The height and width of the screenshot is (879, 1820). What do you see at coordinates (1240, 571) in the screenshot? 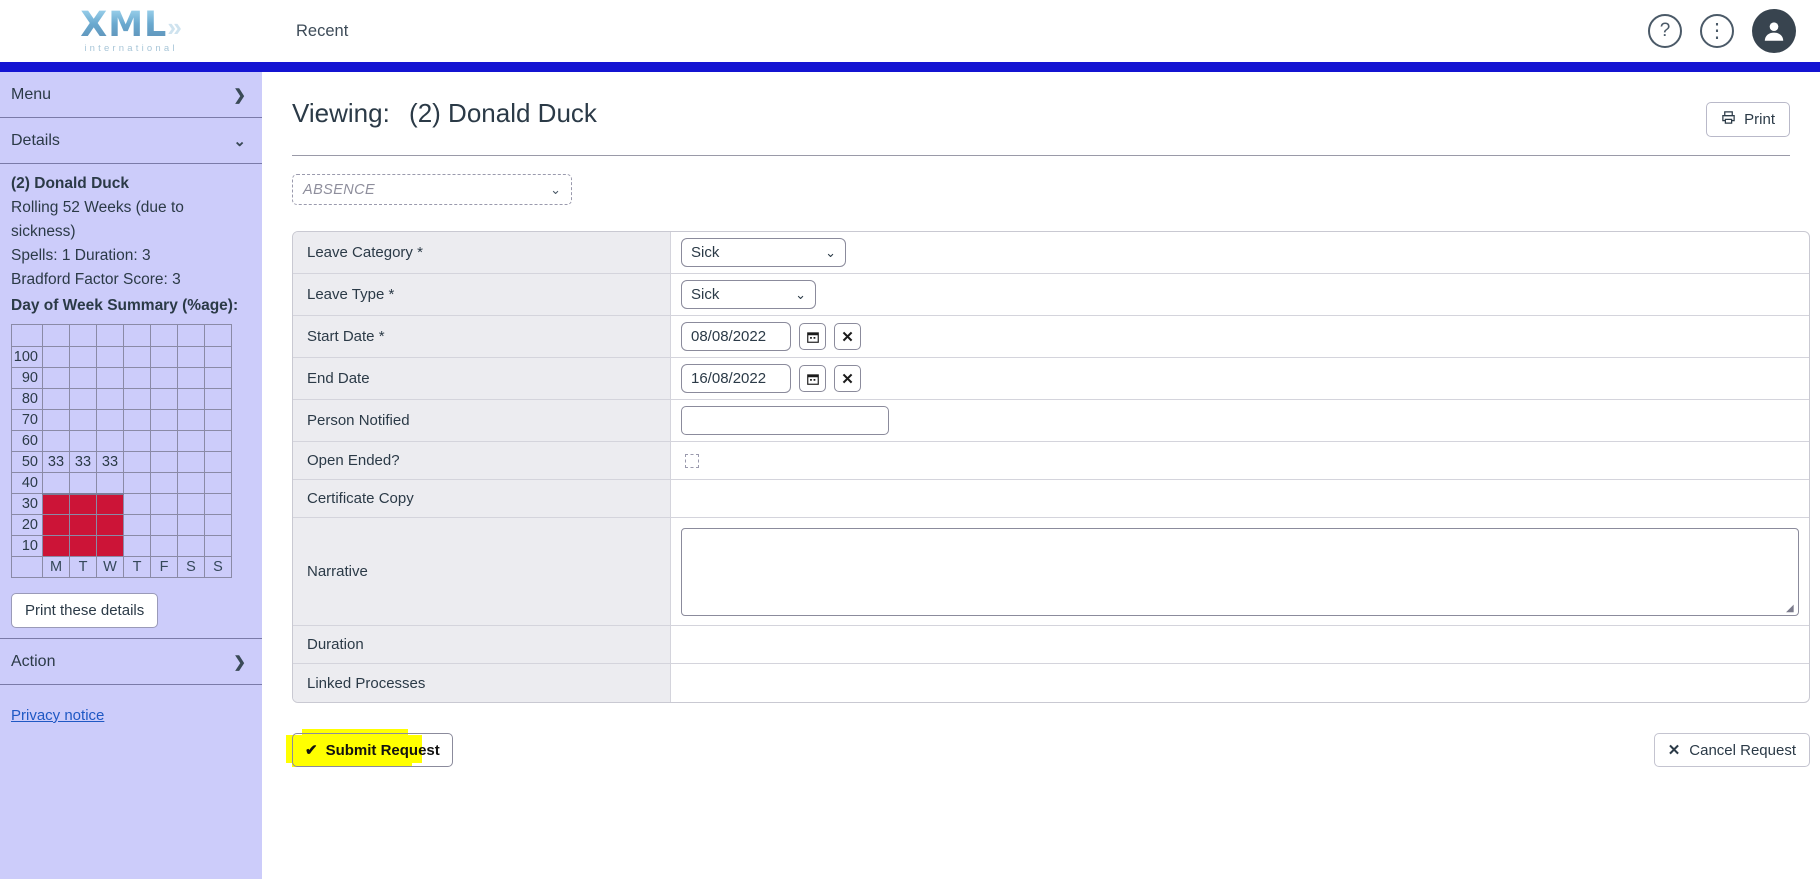
I see `narrative-textarea: ◢` at bounding box center [1240, 571].